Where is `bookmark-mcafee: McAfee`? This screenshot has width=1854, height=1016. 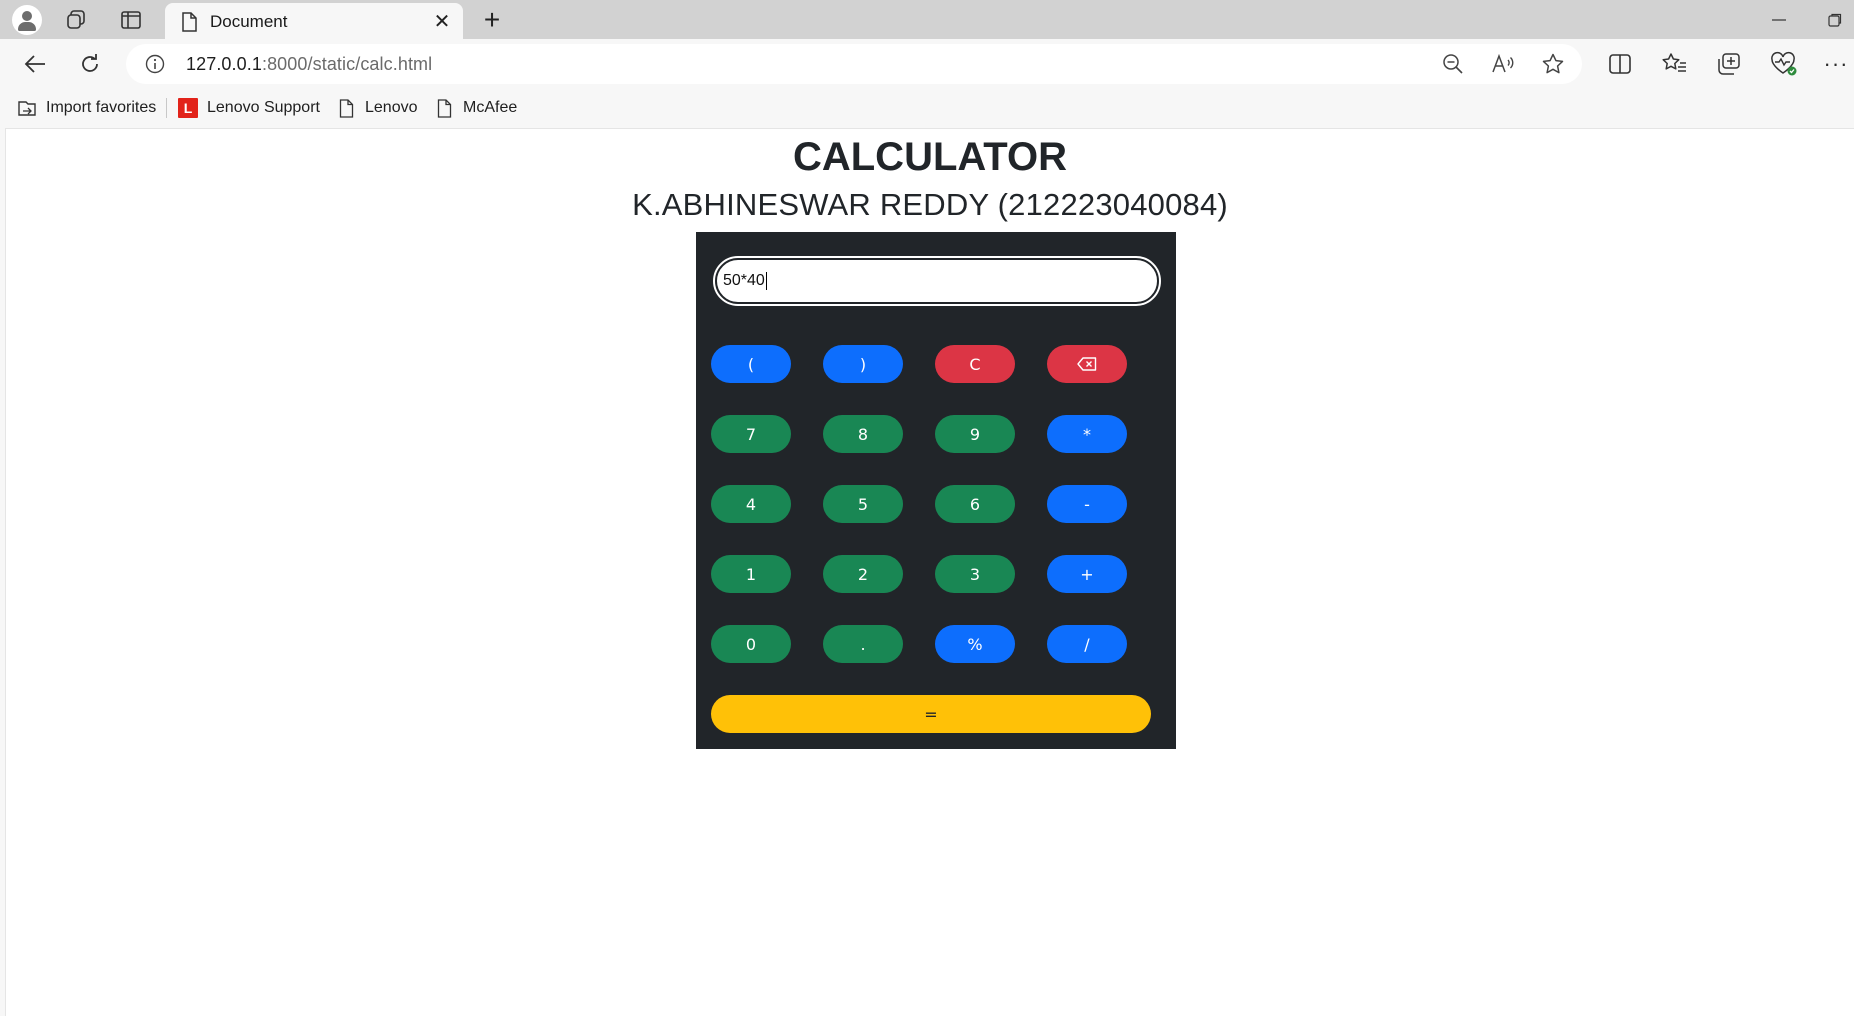 bookmark-mcafee: McAfee is located at coordinates (475, 108).